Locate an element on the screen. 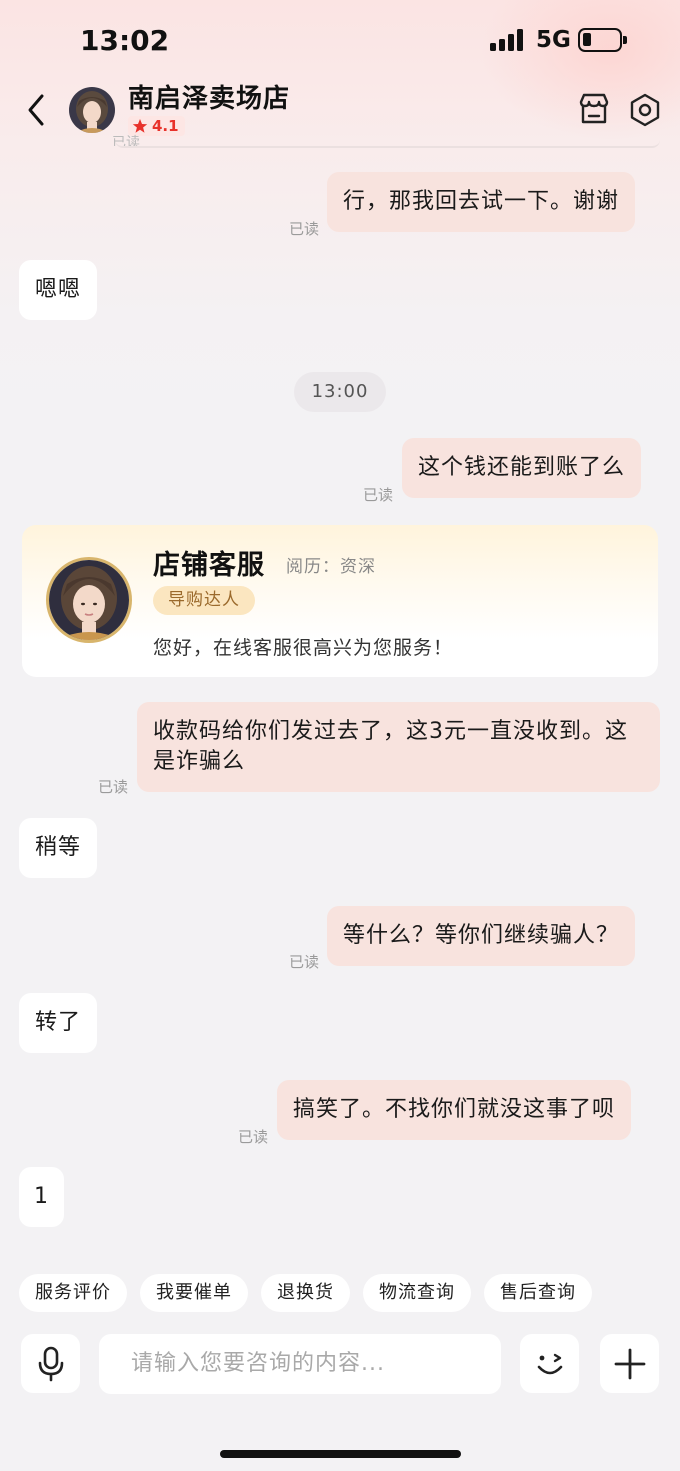 The height and width of the screenshot is (1471, 680). message-bubble-outgoing: 行，那我回去试一下。谢谢 is located at coordinates (481, 202).